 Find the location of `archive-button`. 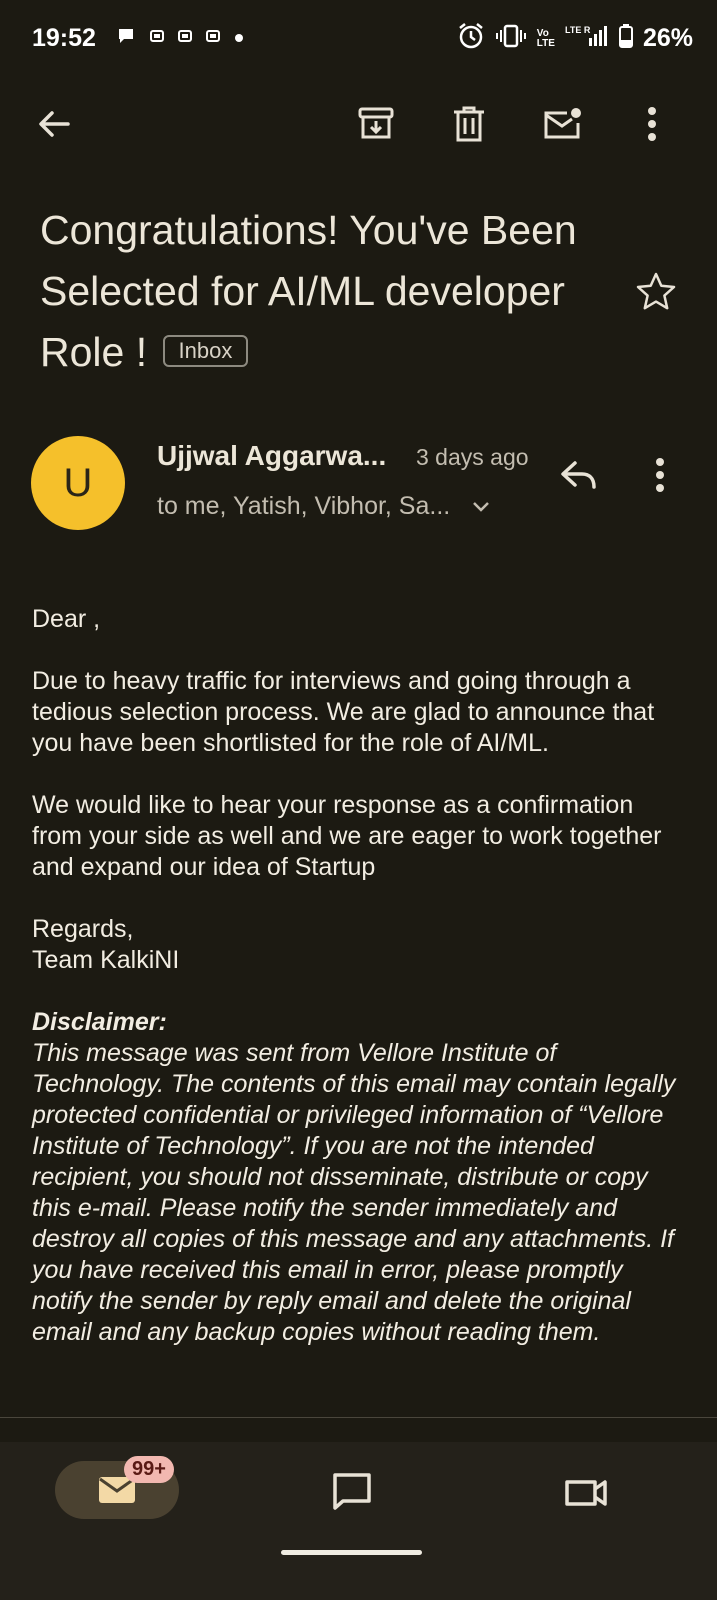

archive-button is located at coordinates (376, 124).